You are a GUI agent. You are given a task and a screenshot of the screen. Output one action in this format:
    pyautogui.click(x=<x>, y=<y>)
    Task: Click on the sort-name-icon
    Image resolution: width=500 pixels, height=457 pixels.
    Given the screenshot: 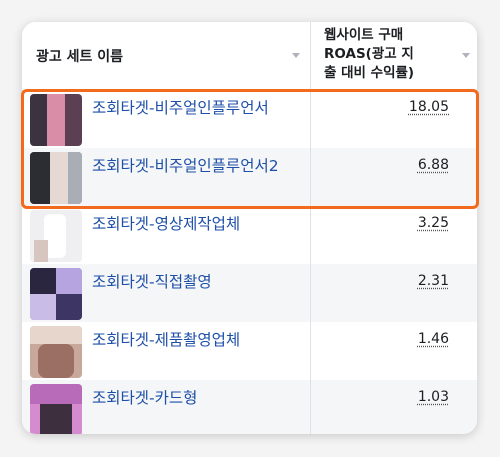 What is the action you would take?
    pyautogui.click(x=296, y=55)
    